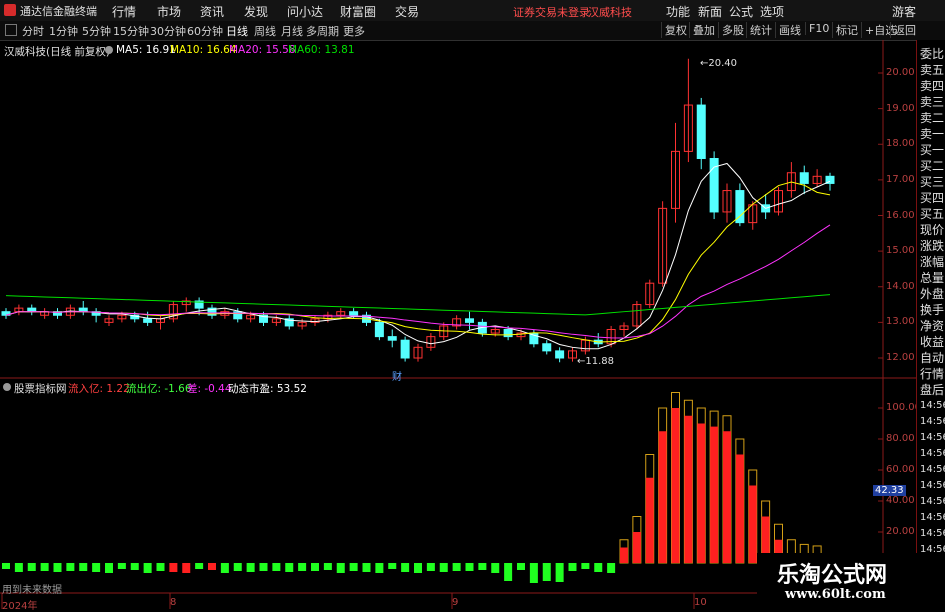 Image resolution: width=945 pixels, height=612 pixels. What do you see at coordinates (789, 30) in the screenshot?
I see `toolbar-button-4: 画线` at bounding box center [789, 30].